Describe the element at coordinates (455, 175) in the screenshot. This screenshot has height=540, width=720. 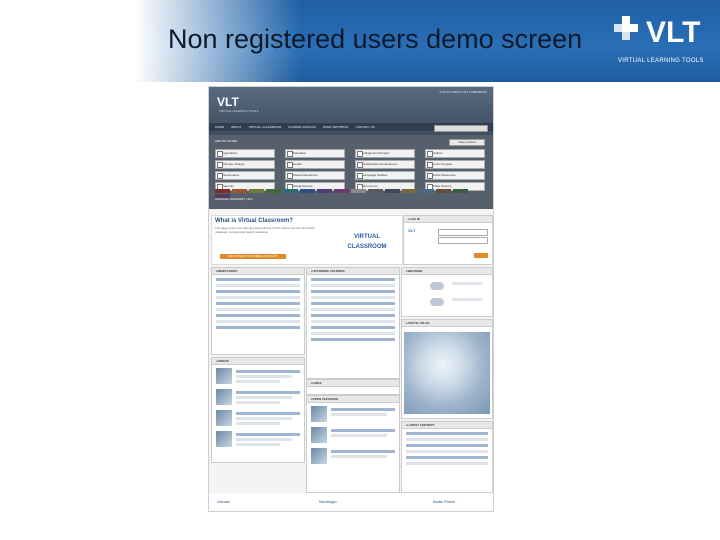
I see `filter-option: Arctic Resources` at that location.